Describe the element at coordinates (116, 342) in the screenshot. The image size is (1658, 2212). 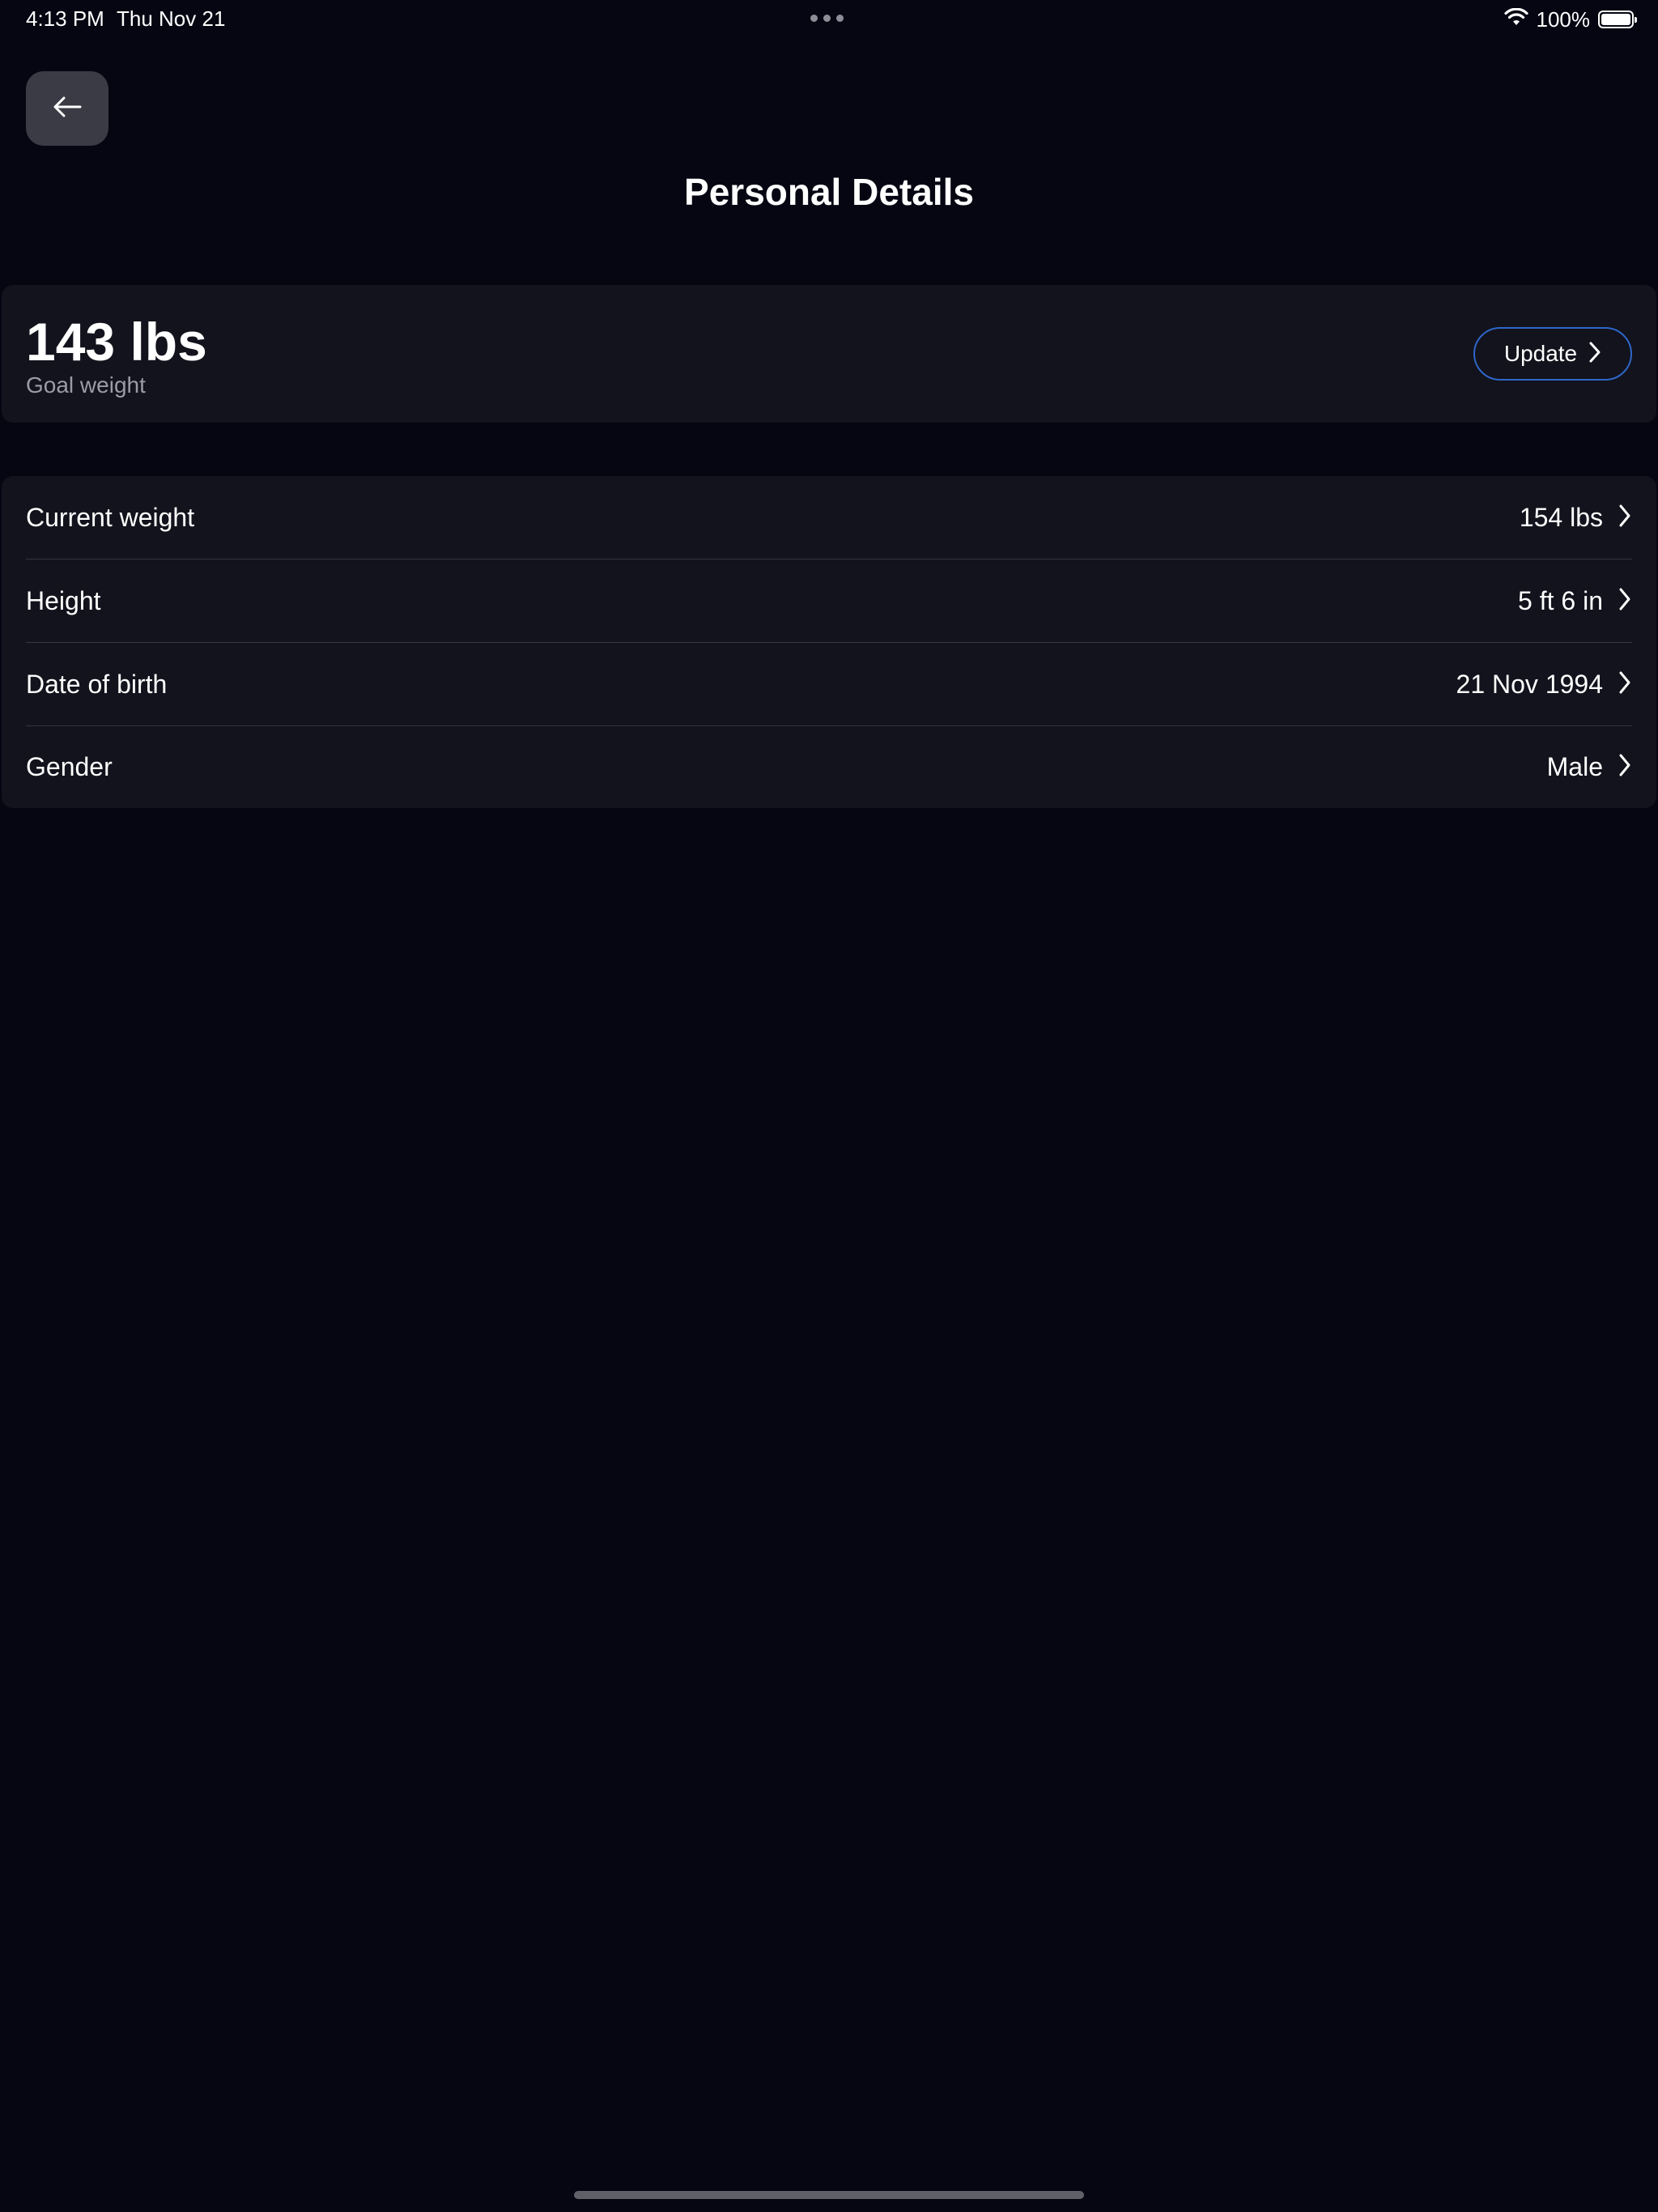
I see `goal-weight-value: 143 lbs` at that location.